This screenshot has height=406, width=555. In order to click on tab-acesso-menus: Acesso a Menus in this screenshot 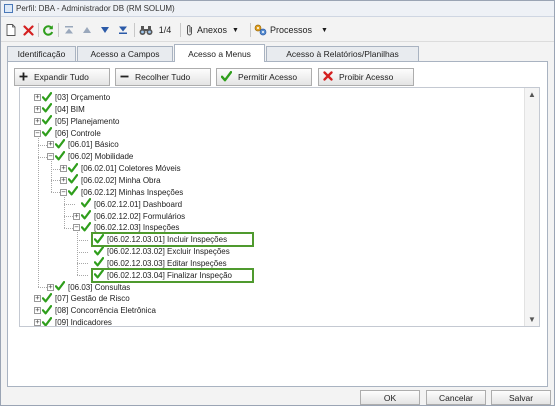, I will do `click(219, 53)`.